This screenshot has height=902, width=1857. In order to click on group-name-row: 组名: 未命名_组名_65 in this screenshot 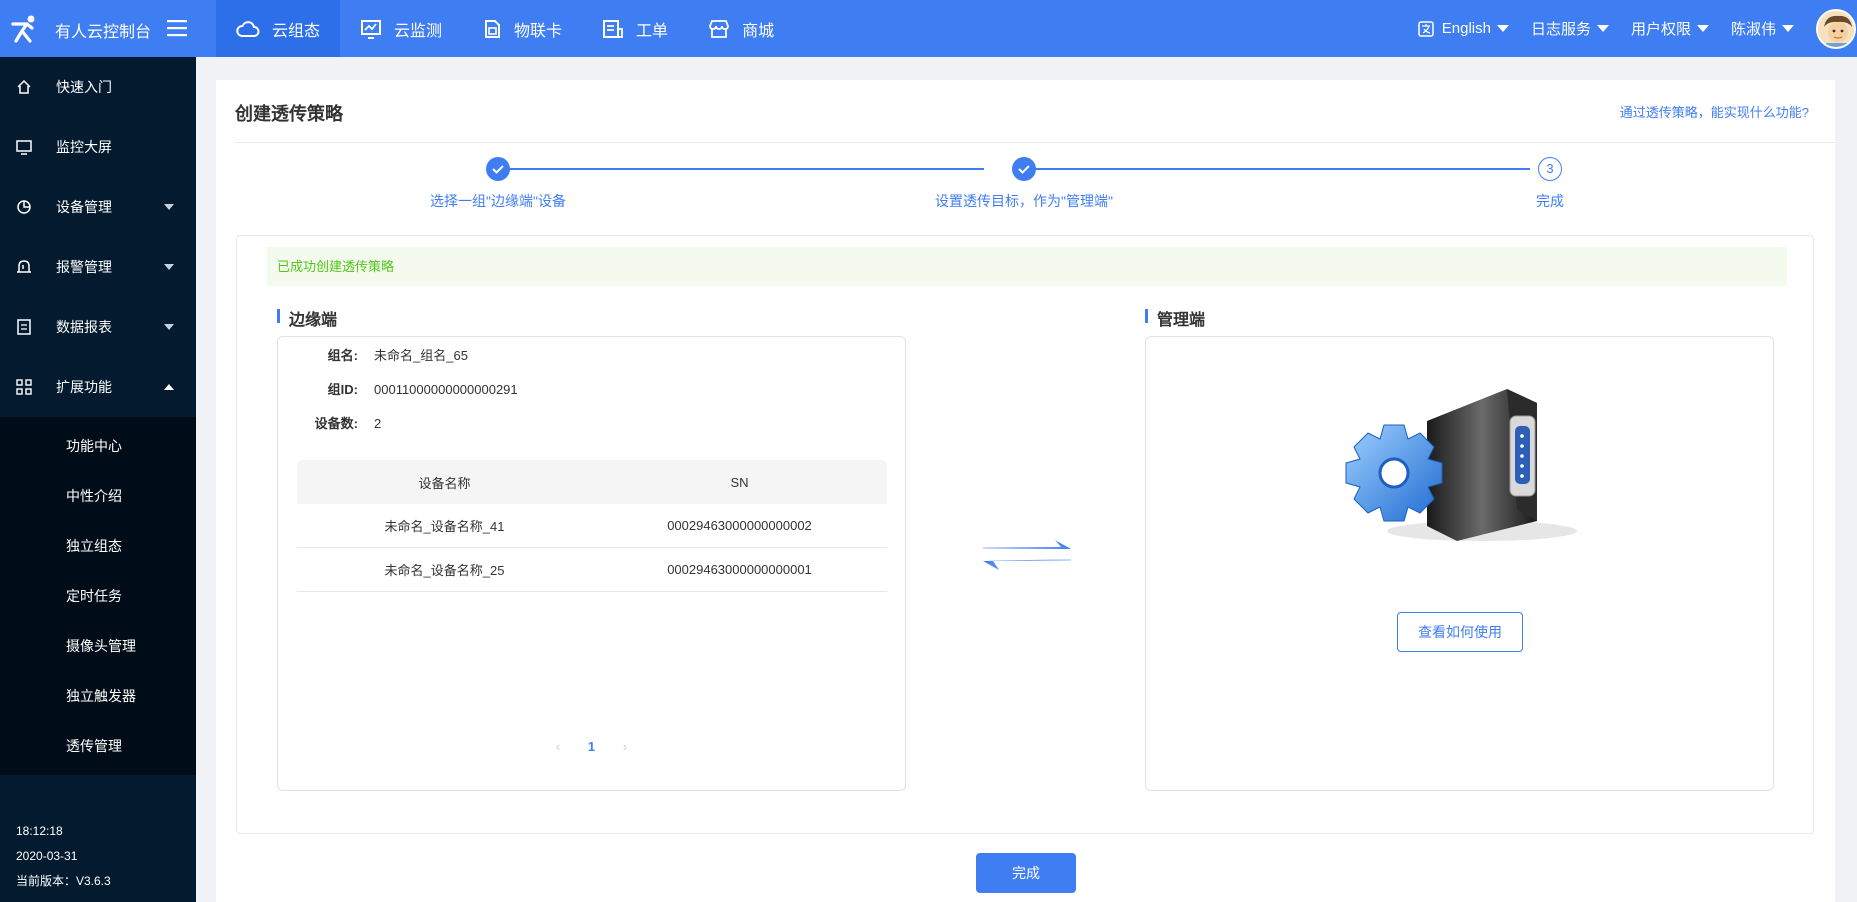, I will do `click(373, 354)`.